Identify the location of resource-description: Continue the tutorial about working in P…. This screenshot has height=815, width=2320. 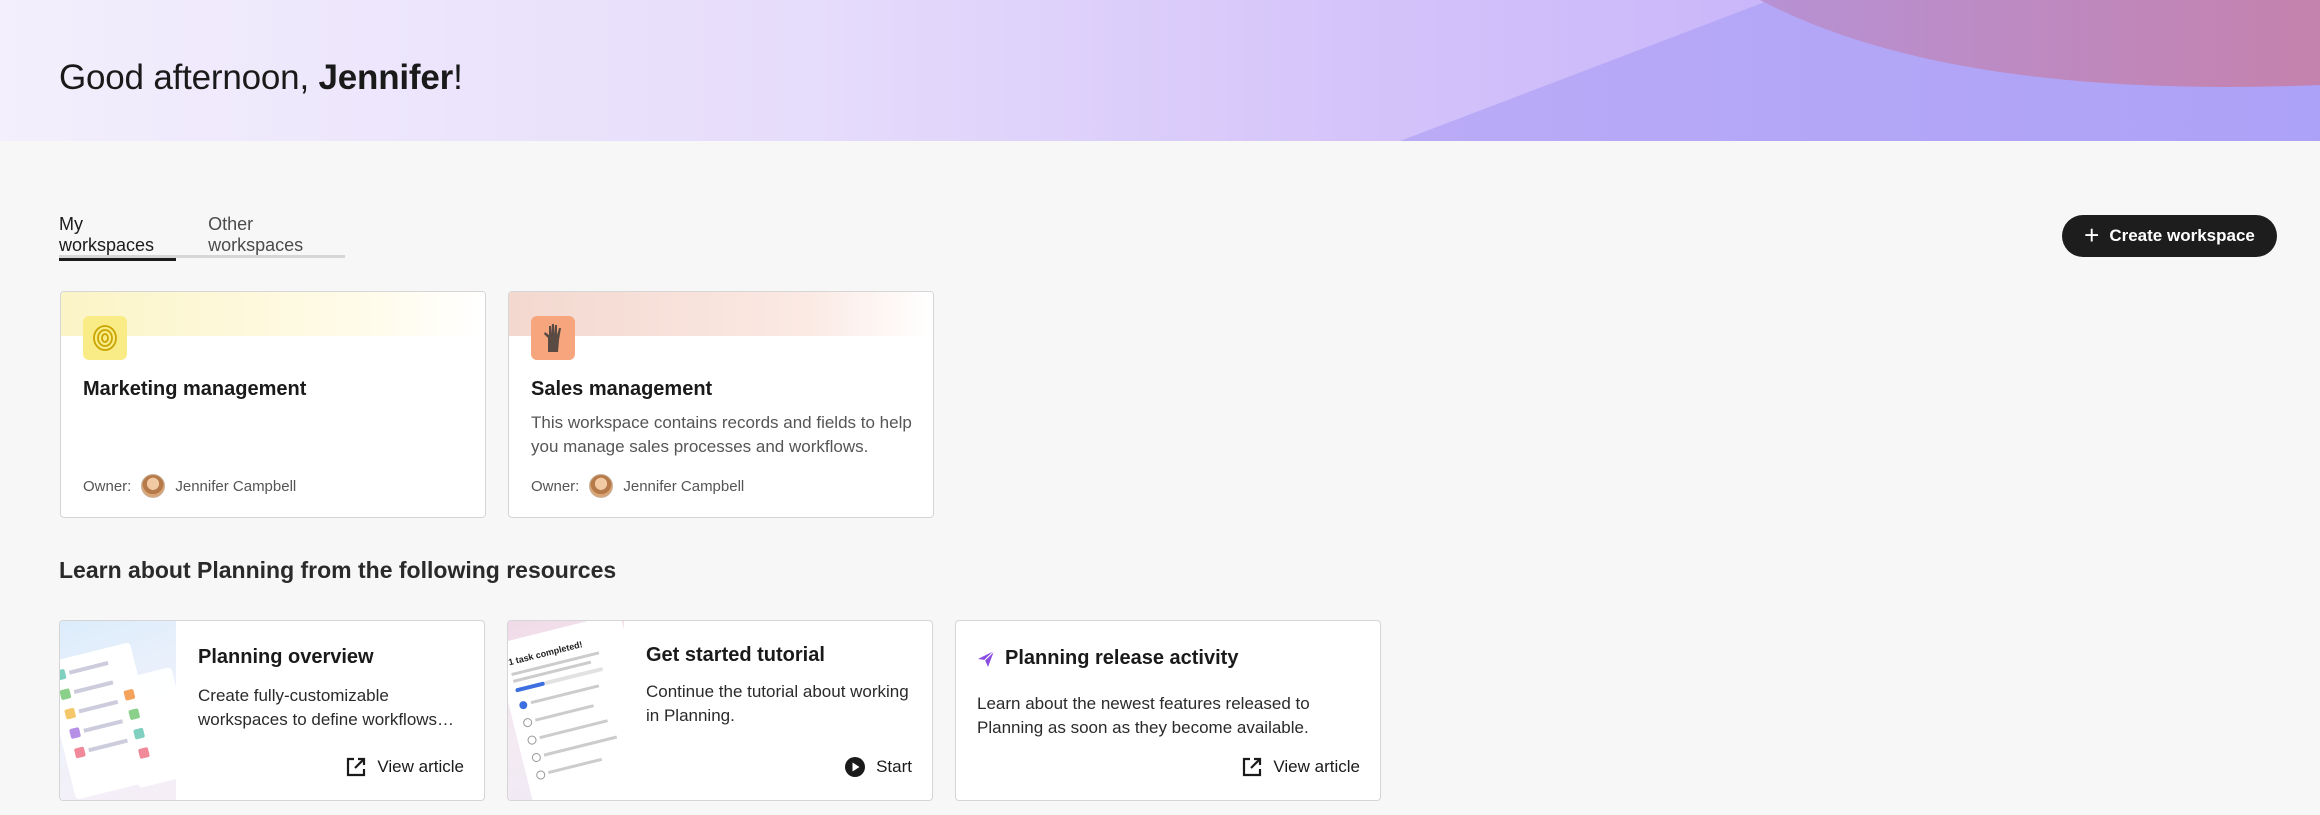
(777, 703).